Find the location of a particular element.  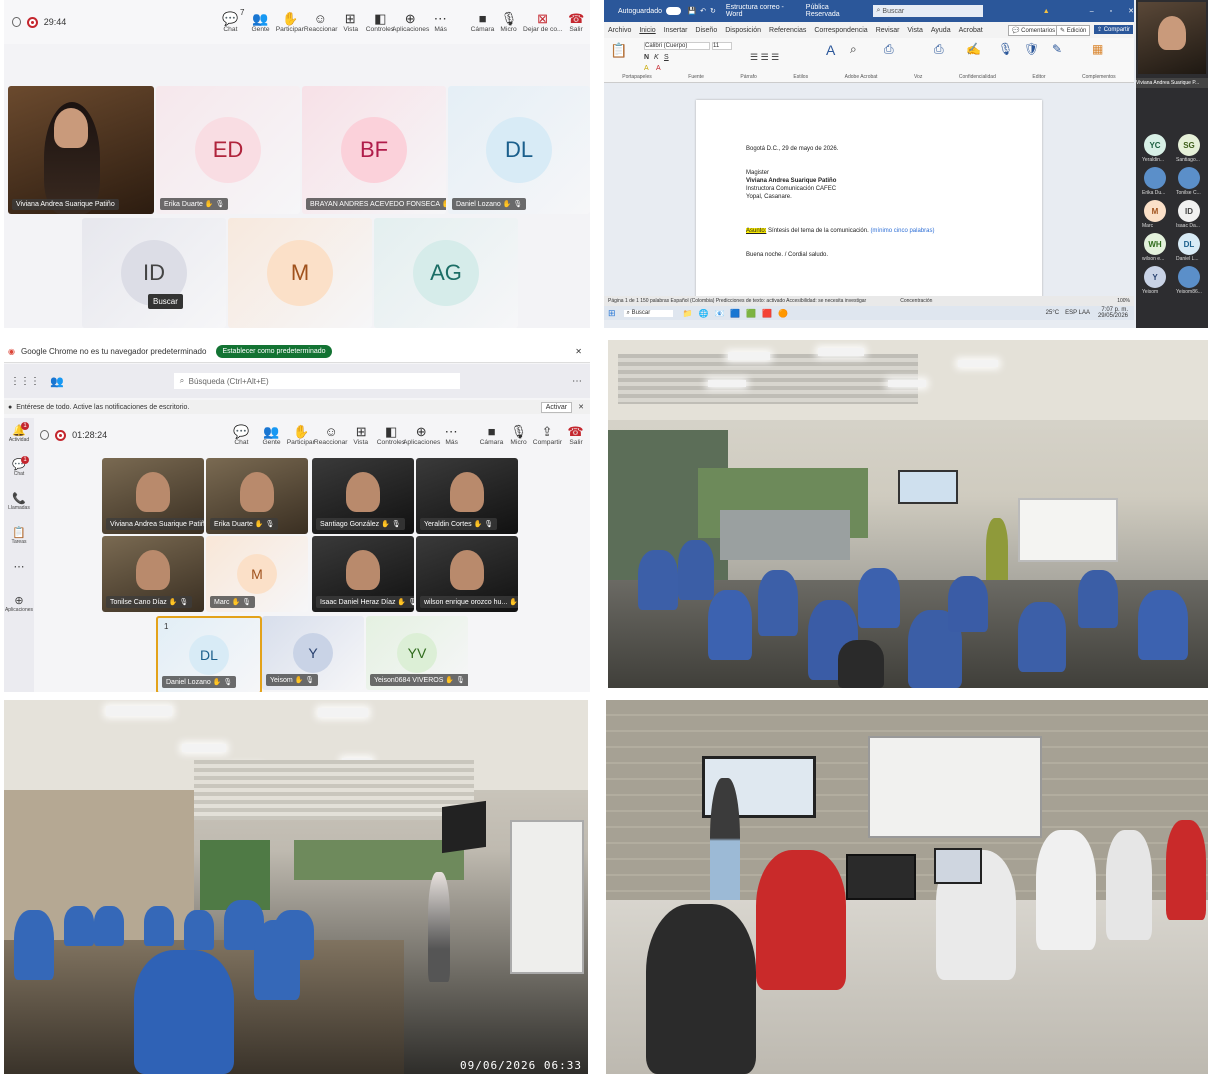

presenter-video is located at coordinates (1172, 38).